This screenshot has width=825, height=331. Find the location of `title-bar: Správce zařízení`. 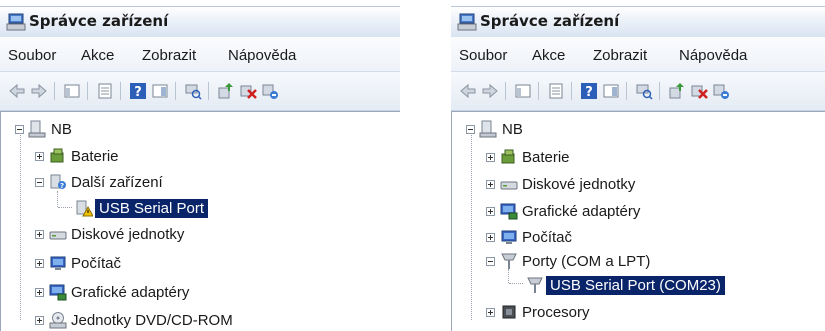

title-bar: Správce zařízení is located at coordinates (200, 21).